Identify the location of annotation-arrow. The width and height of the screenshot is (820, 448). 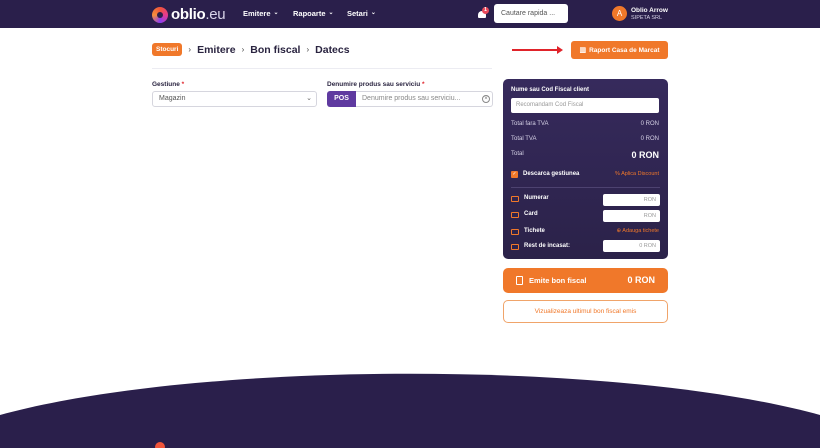
(536, 50).